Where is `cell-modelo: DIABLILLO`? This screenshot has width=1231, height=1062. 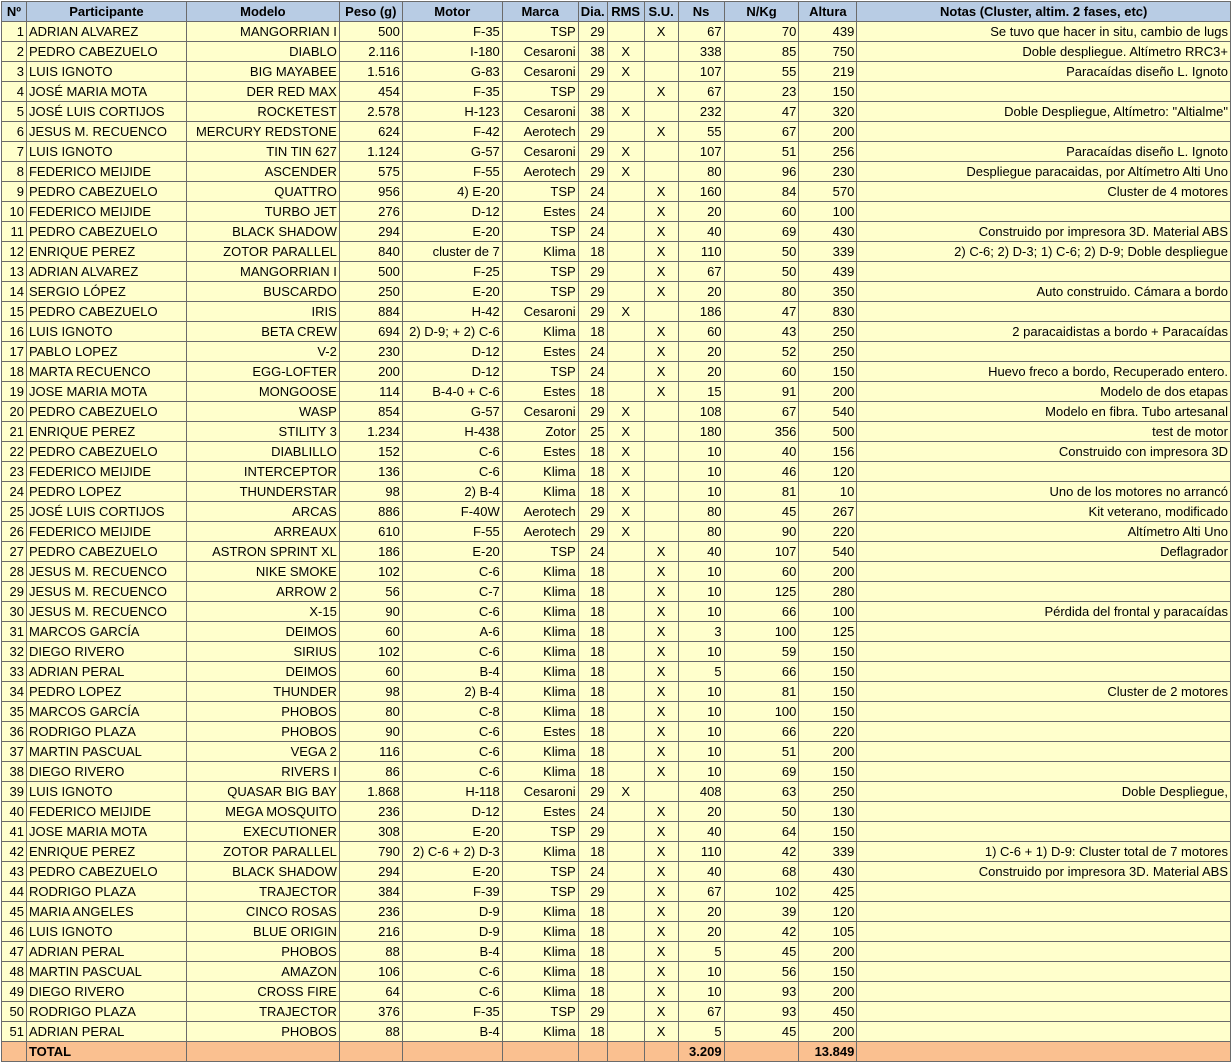
cell-modelo: DIABLILLO is located at coordinates (262, 451).